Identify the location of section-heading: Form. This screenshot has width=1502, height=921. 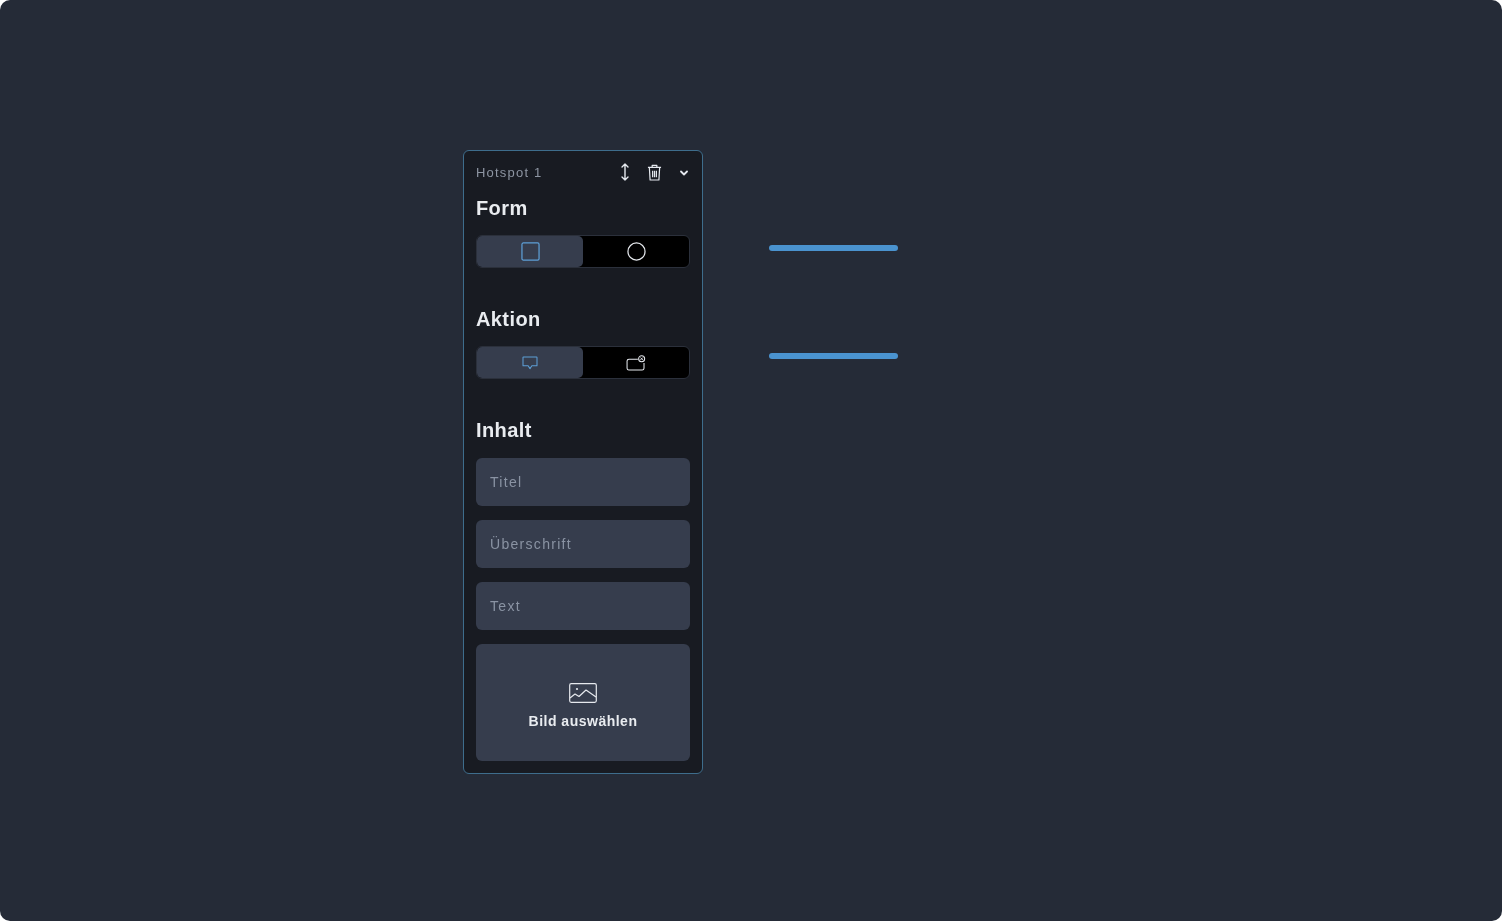
(502, 208).